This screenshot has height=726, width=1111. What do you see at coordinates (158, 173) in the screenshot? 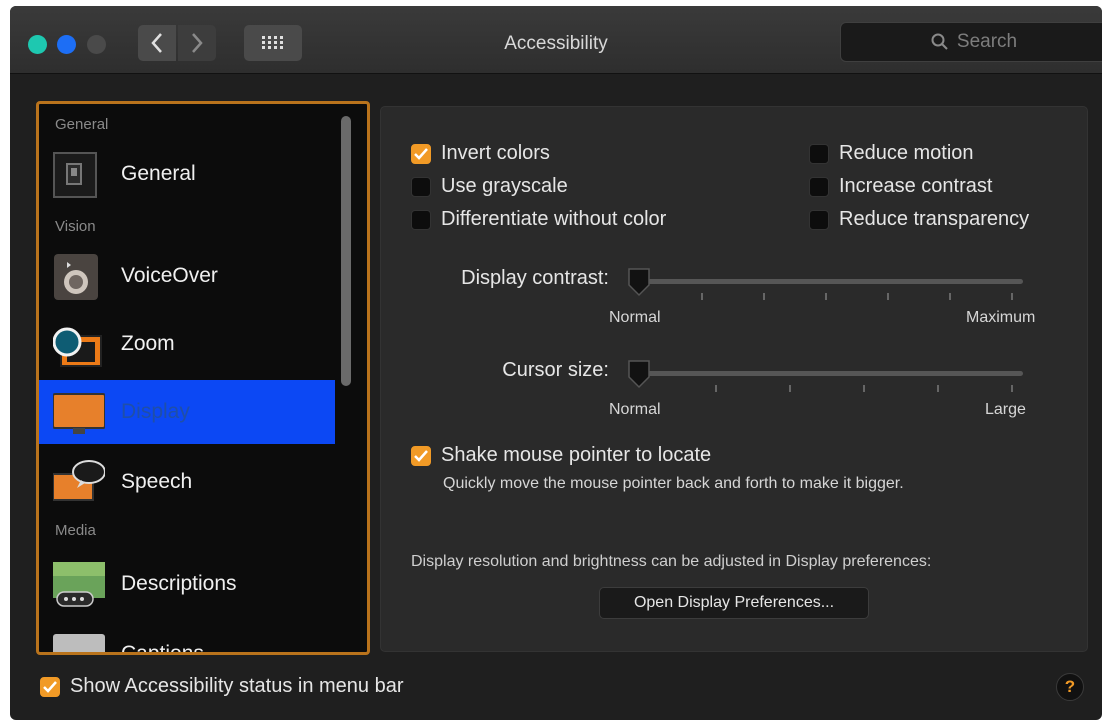
I see `sidebar-item-label: General` at bounding box center [158, 173].